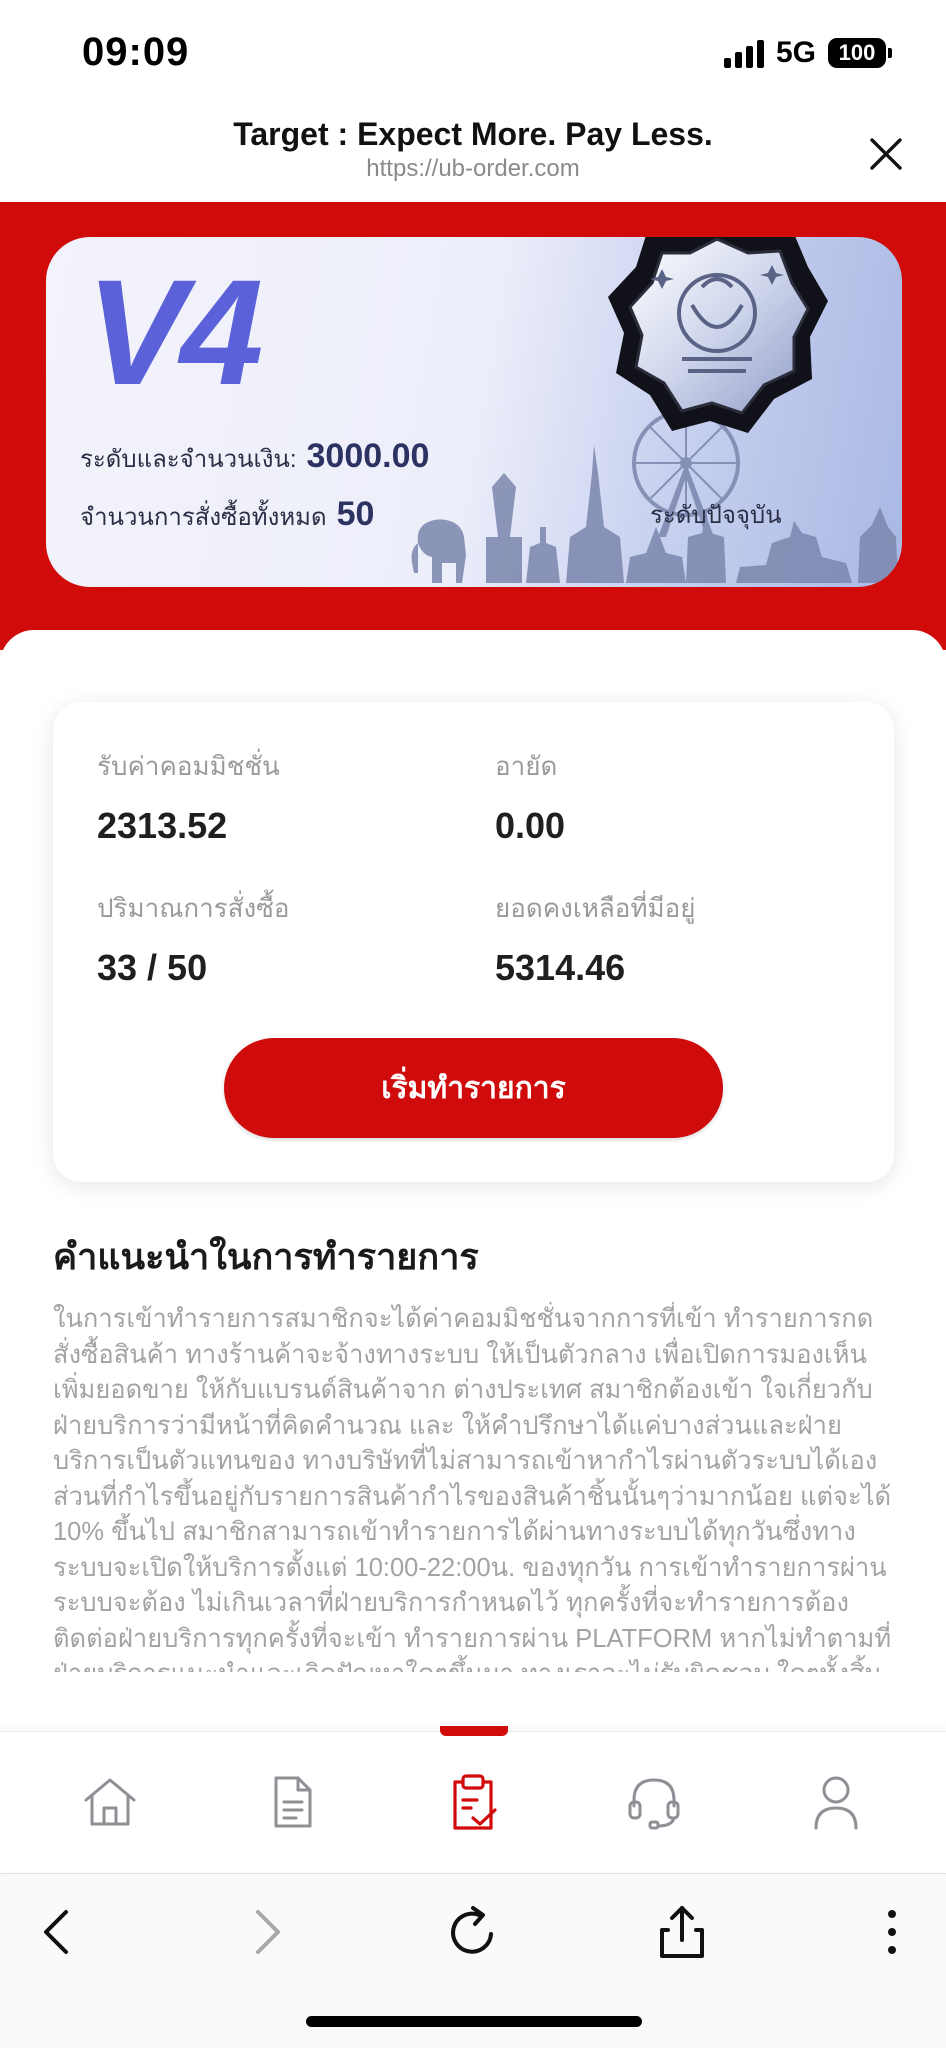 This screenshot has height=2048, width=946. What do you see at coordinates (526, 766) in the screenshot?
I see `frozen-label: อายัด` at bounding box center [526, 766].